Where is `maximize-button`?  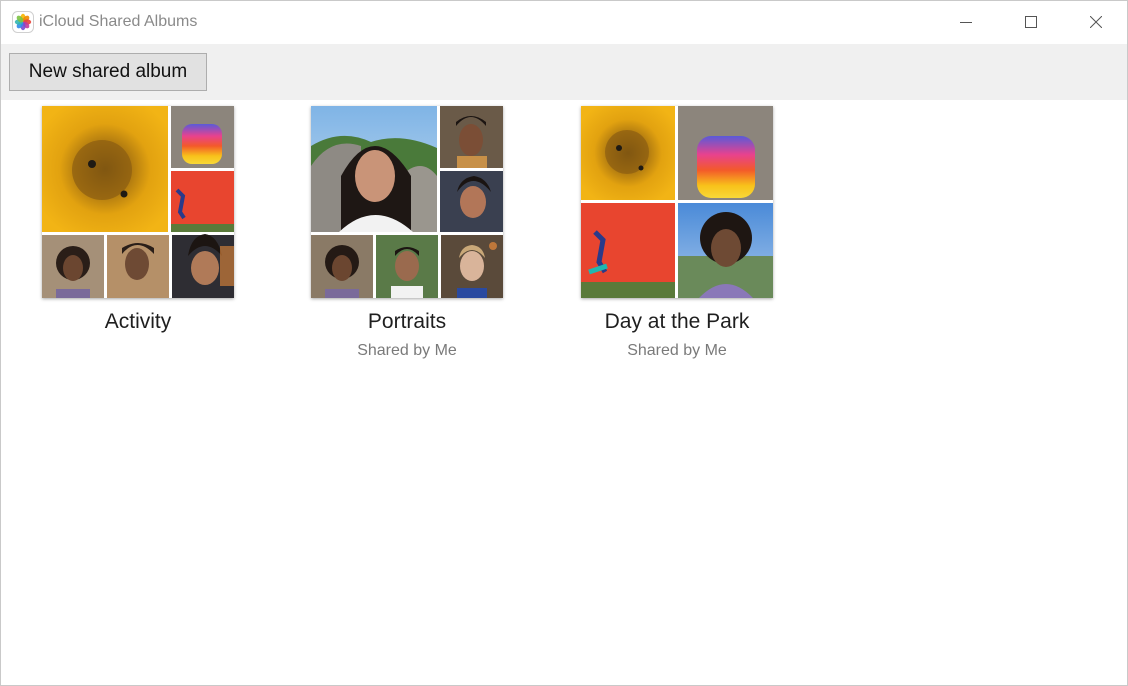 maximize-button is located at coordinates (1031, 22).